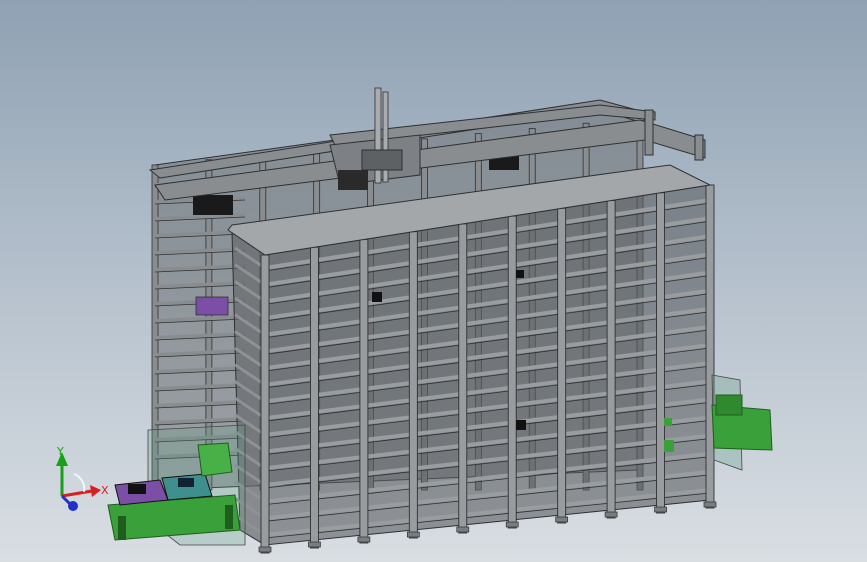 This screenshot has width=867, height=562. Describe the element at coordinates (77, 493) in the screenshot. I see `triad-x-axis` at that location.